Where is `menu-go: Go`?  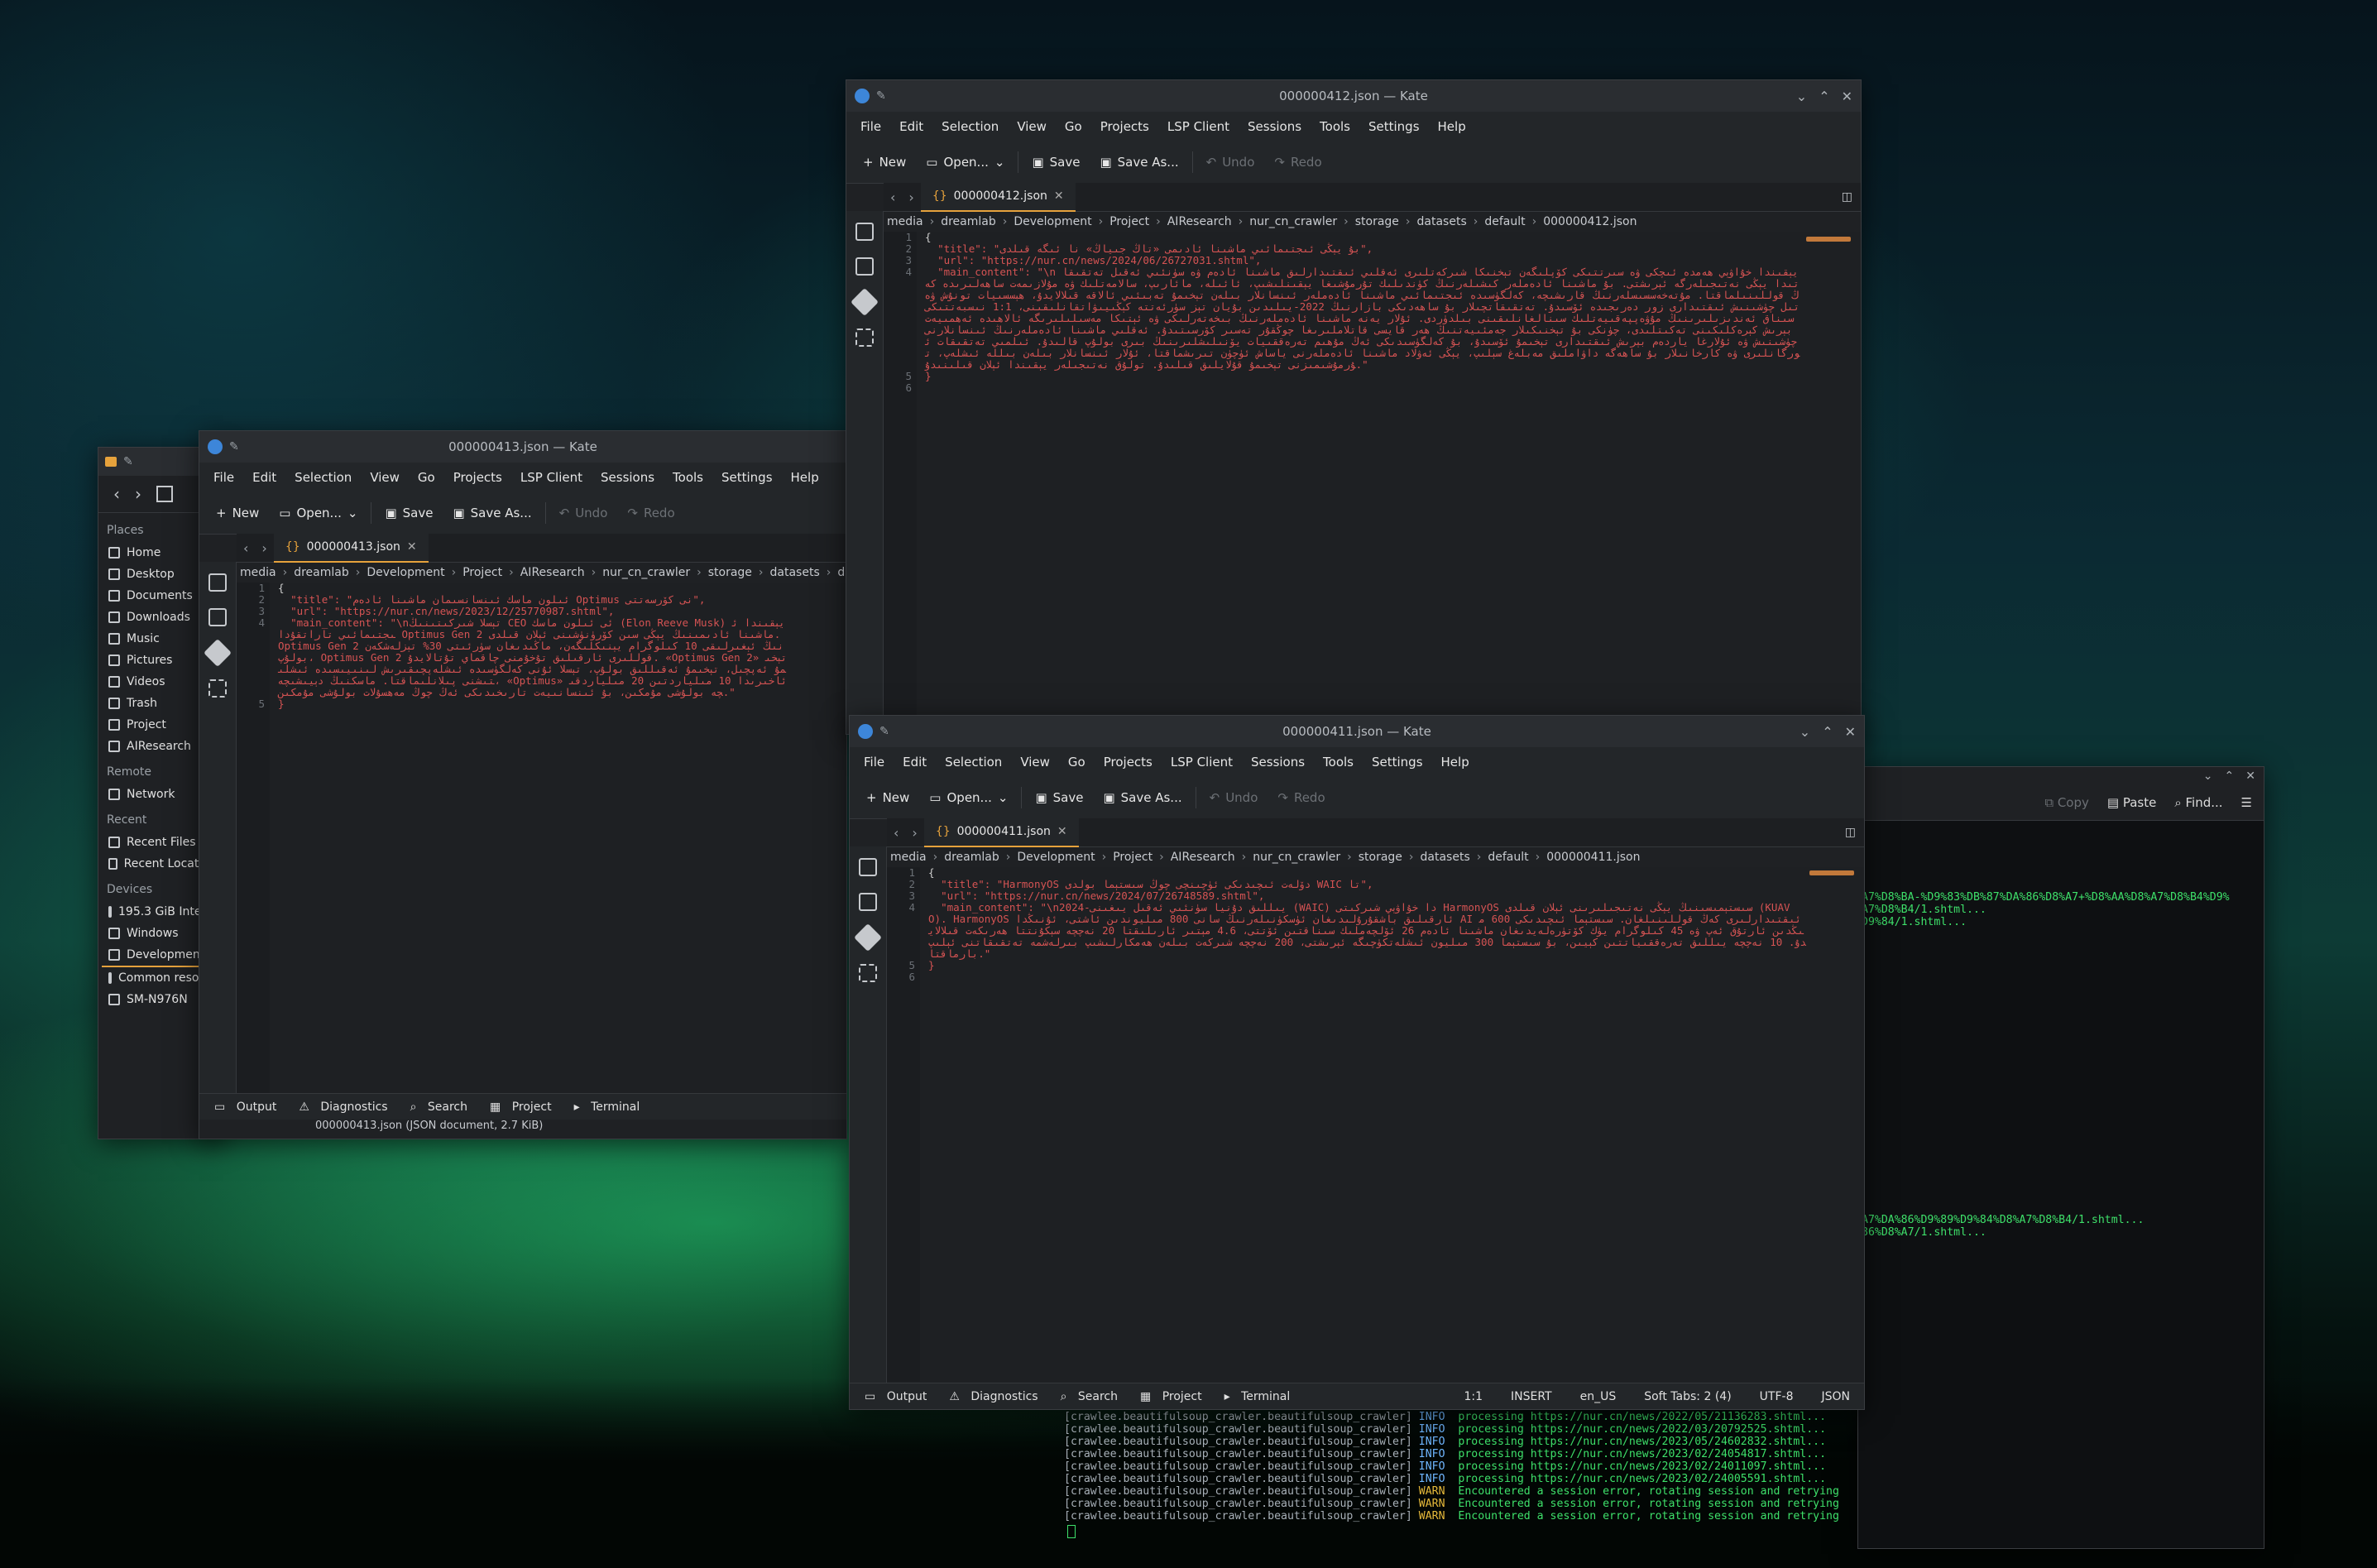
menu-go: Go is located at coordinates (1073, 127).